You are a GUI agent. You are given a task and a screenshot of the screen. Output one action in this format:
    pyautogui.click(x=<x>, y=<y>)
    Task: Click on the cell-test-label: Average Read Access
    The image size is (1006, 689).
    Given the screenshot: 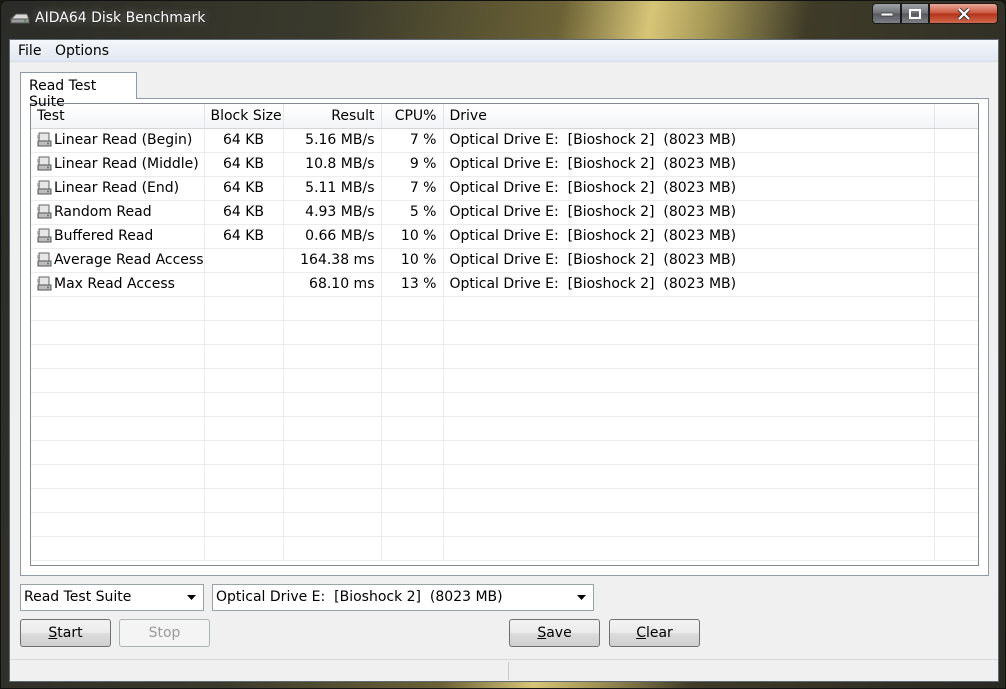 What is the action you would take?
    pyautogui.click(x=129, y=260)
    